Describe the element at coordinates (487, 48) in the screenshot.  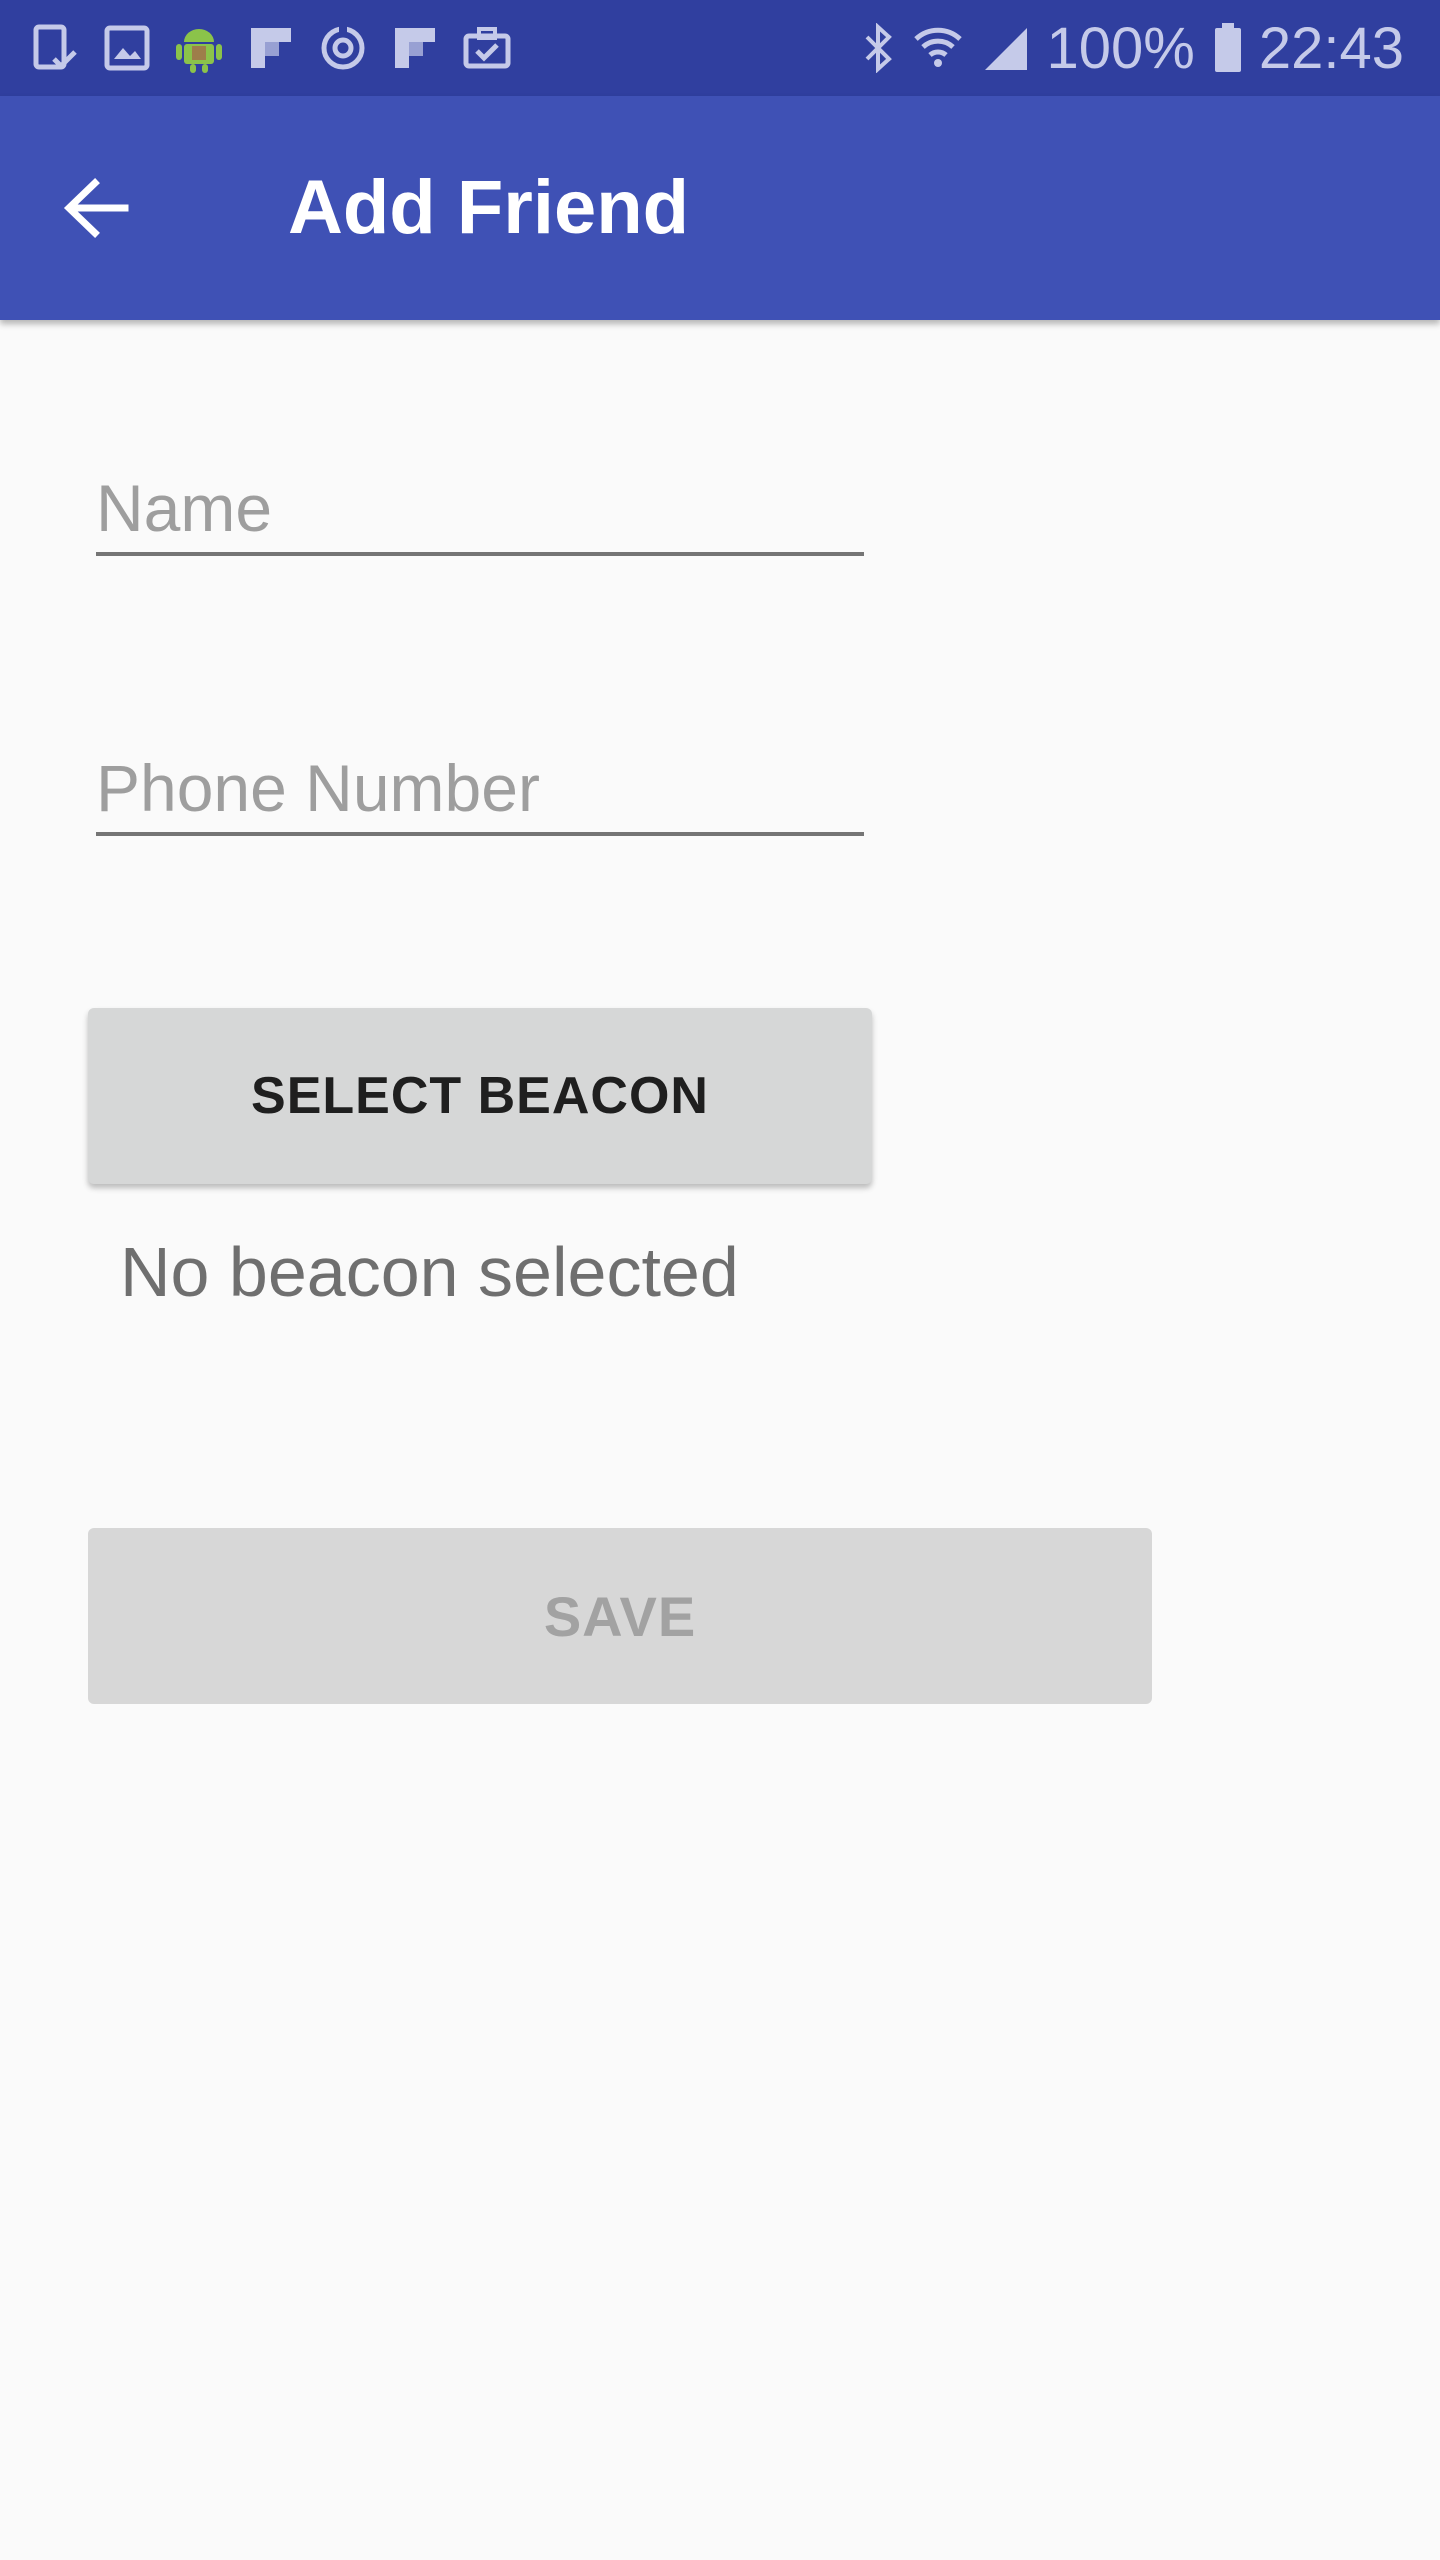
I see `briefcase-check-icon` at that location.